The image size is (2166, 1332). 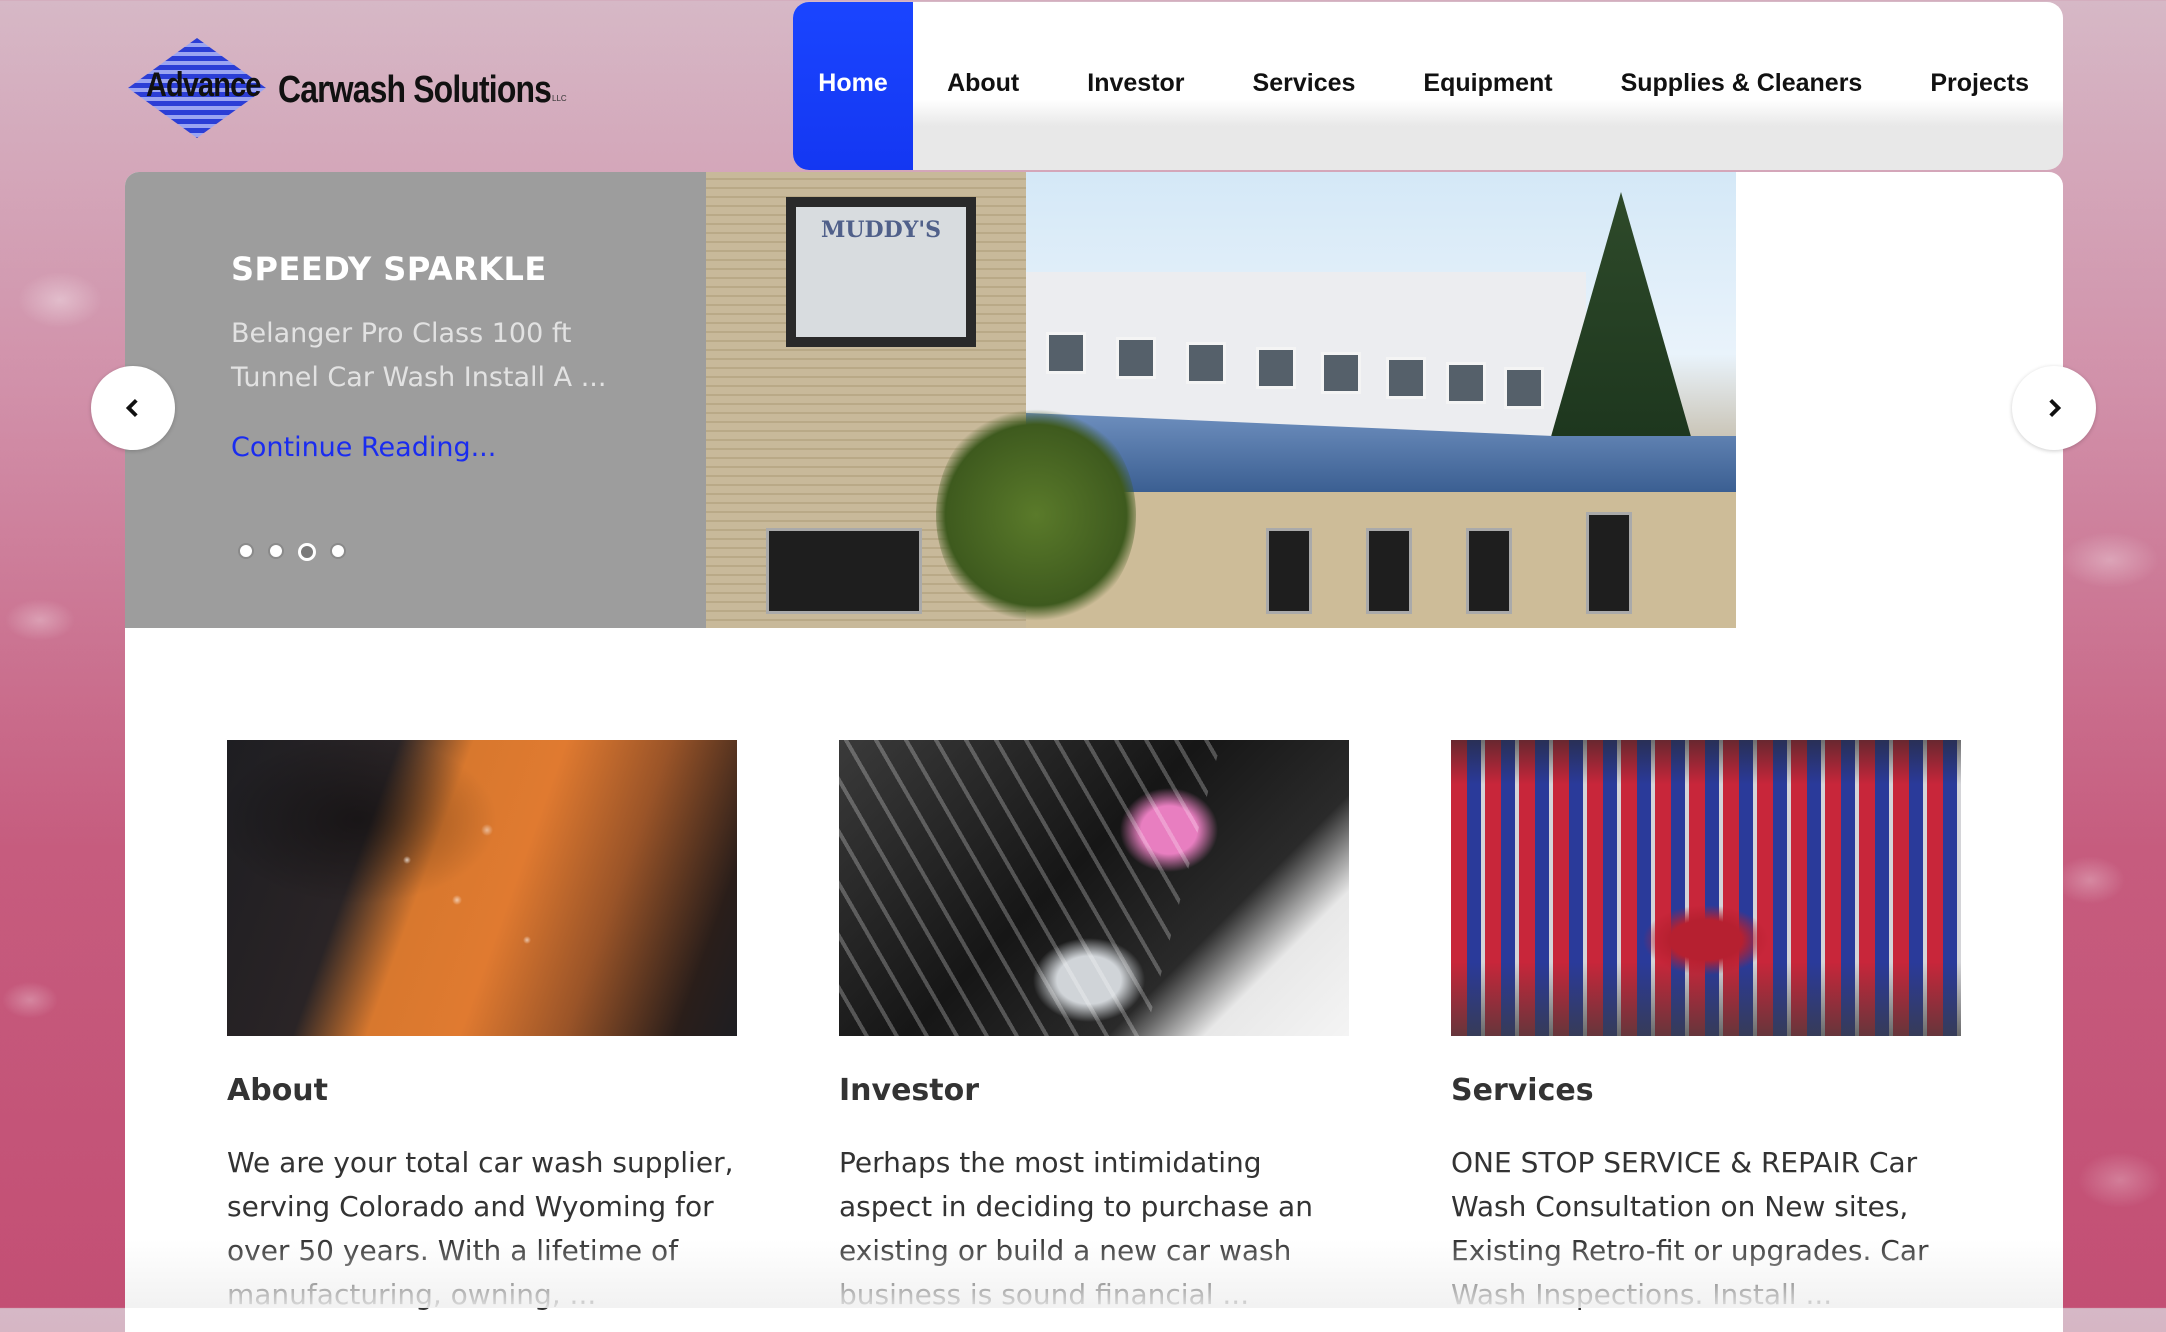 What do you see at coordinates (1487, 86) in the screenshot?
I see `nav-item-equipment: Equipment` at bounding box center [1487, 86].